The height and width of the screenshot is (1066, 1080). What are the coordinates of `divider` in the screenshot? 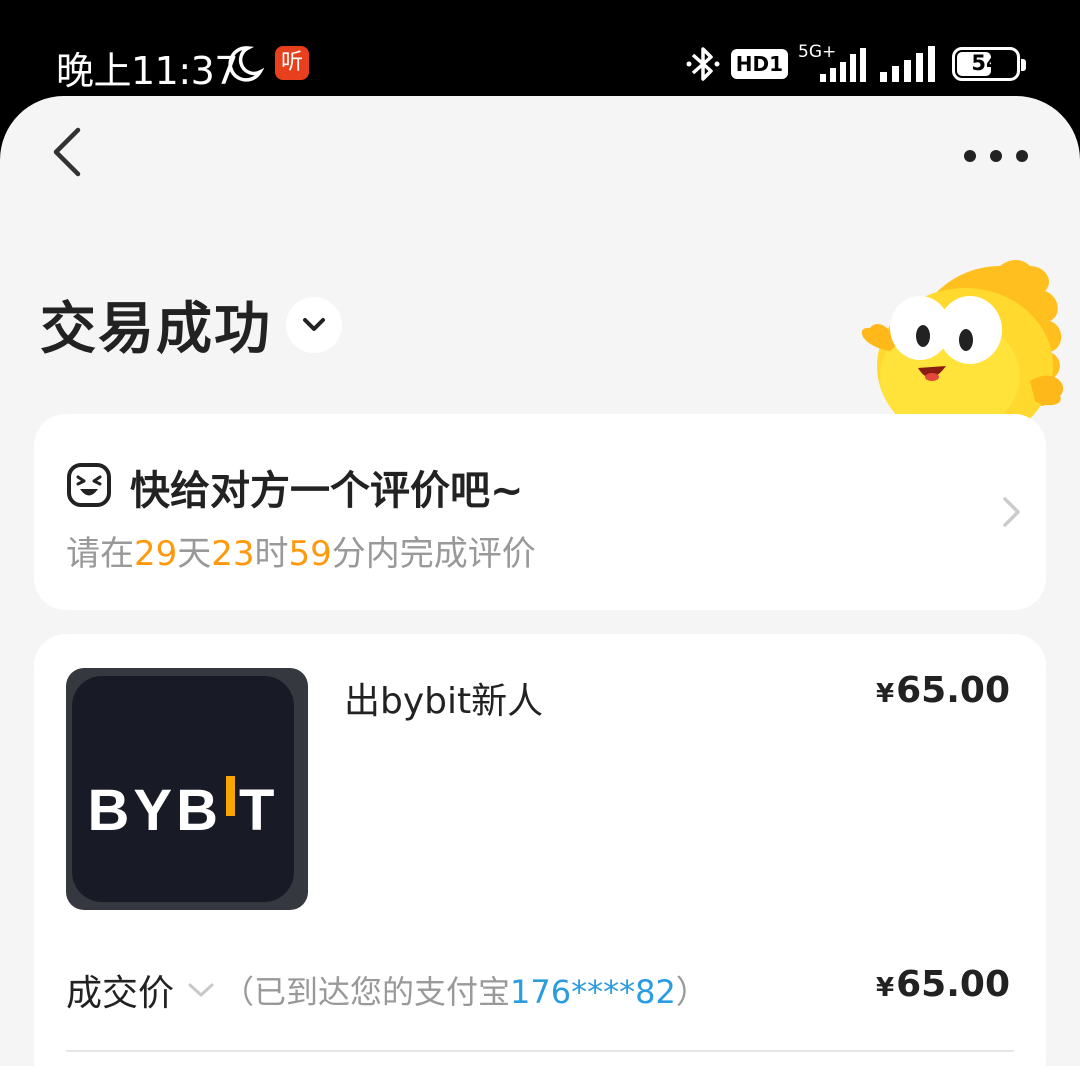 It's located at (540, 1051).